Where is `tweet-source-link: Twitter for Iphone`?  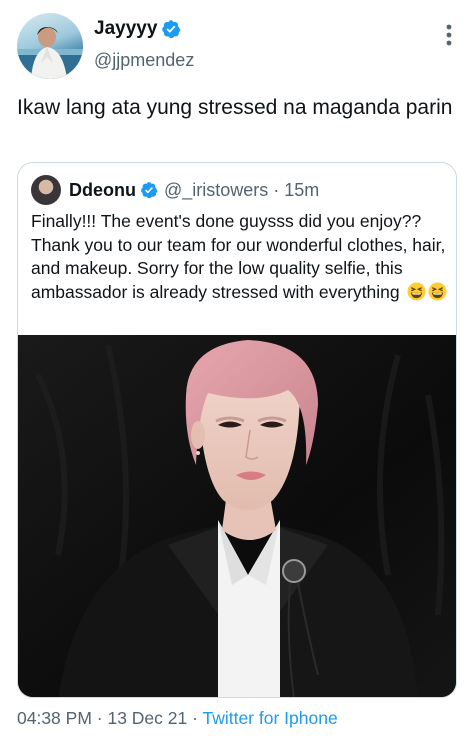 tweet-source-link: Twitter for Iphone is located at coordinates (269, 718).